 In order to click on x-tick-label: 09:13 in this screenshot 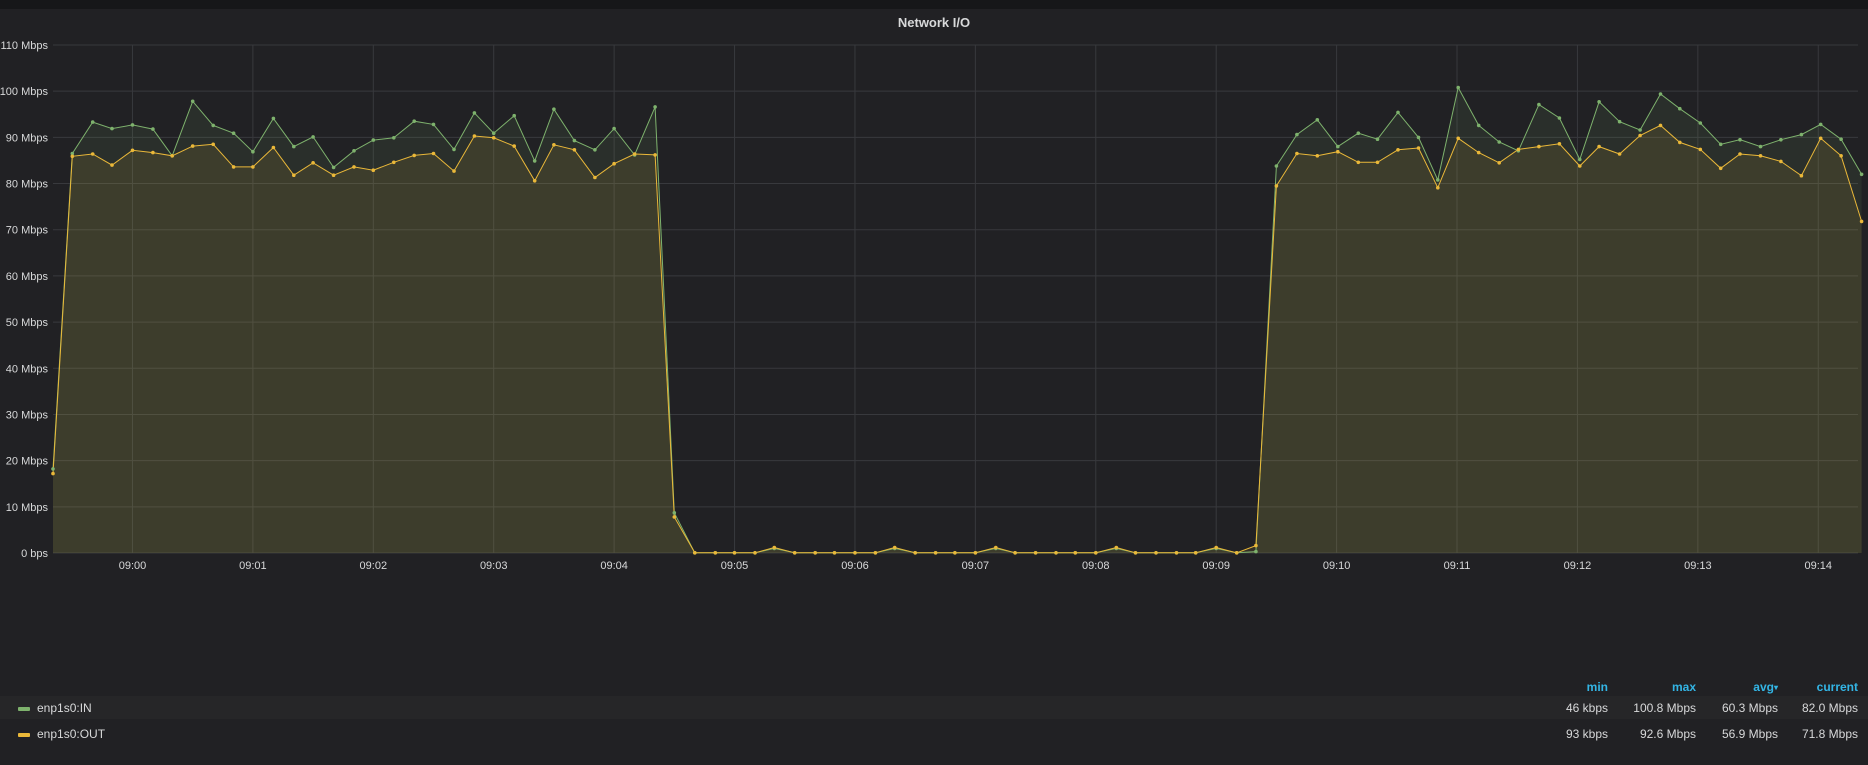, I will do `click(1698, 566)`.